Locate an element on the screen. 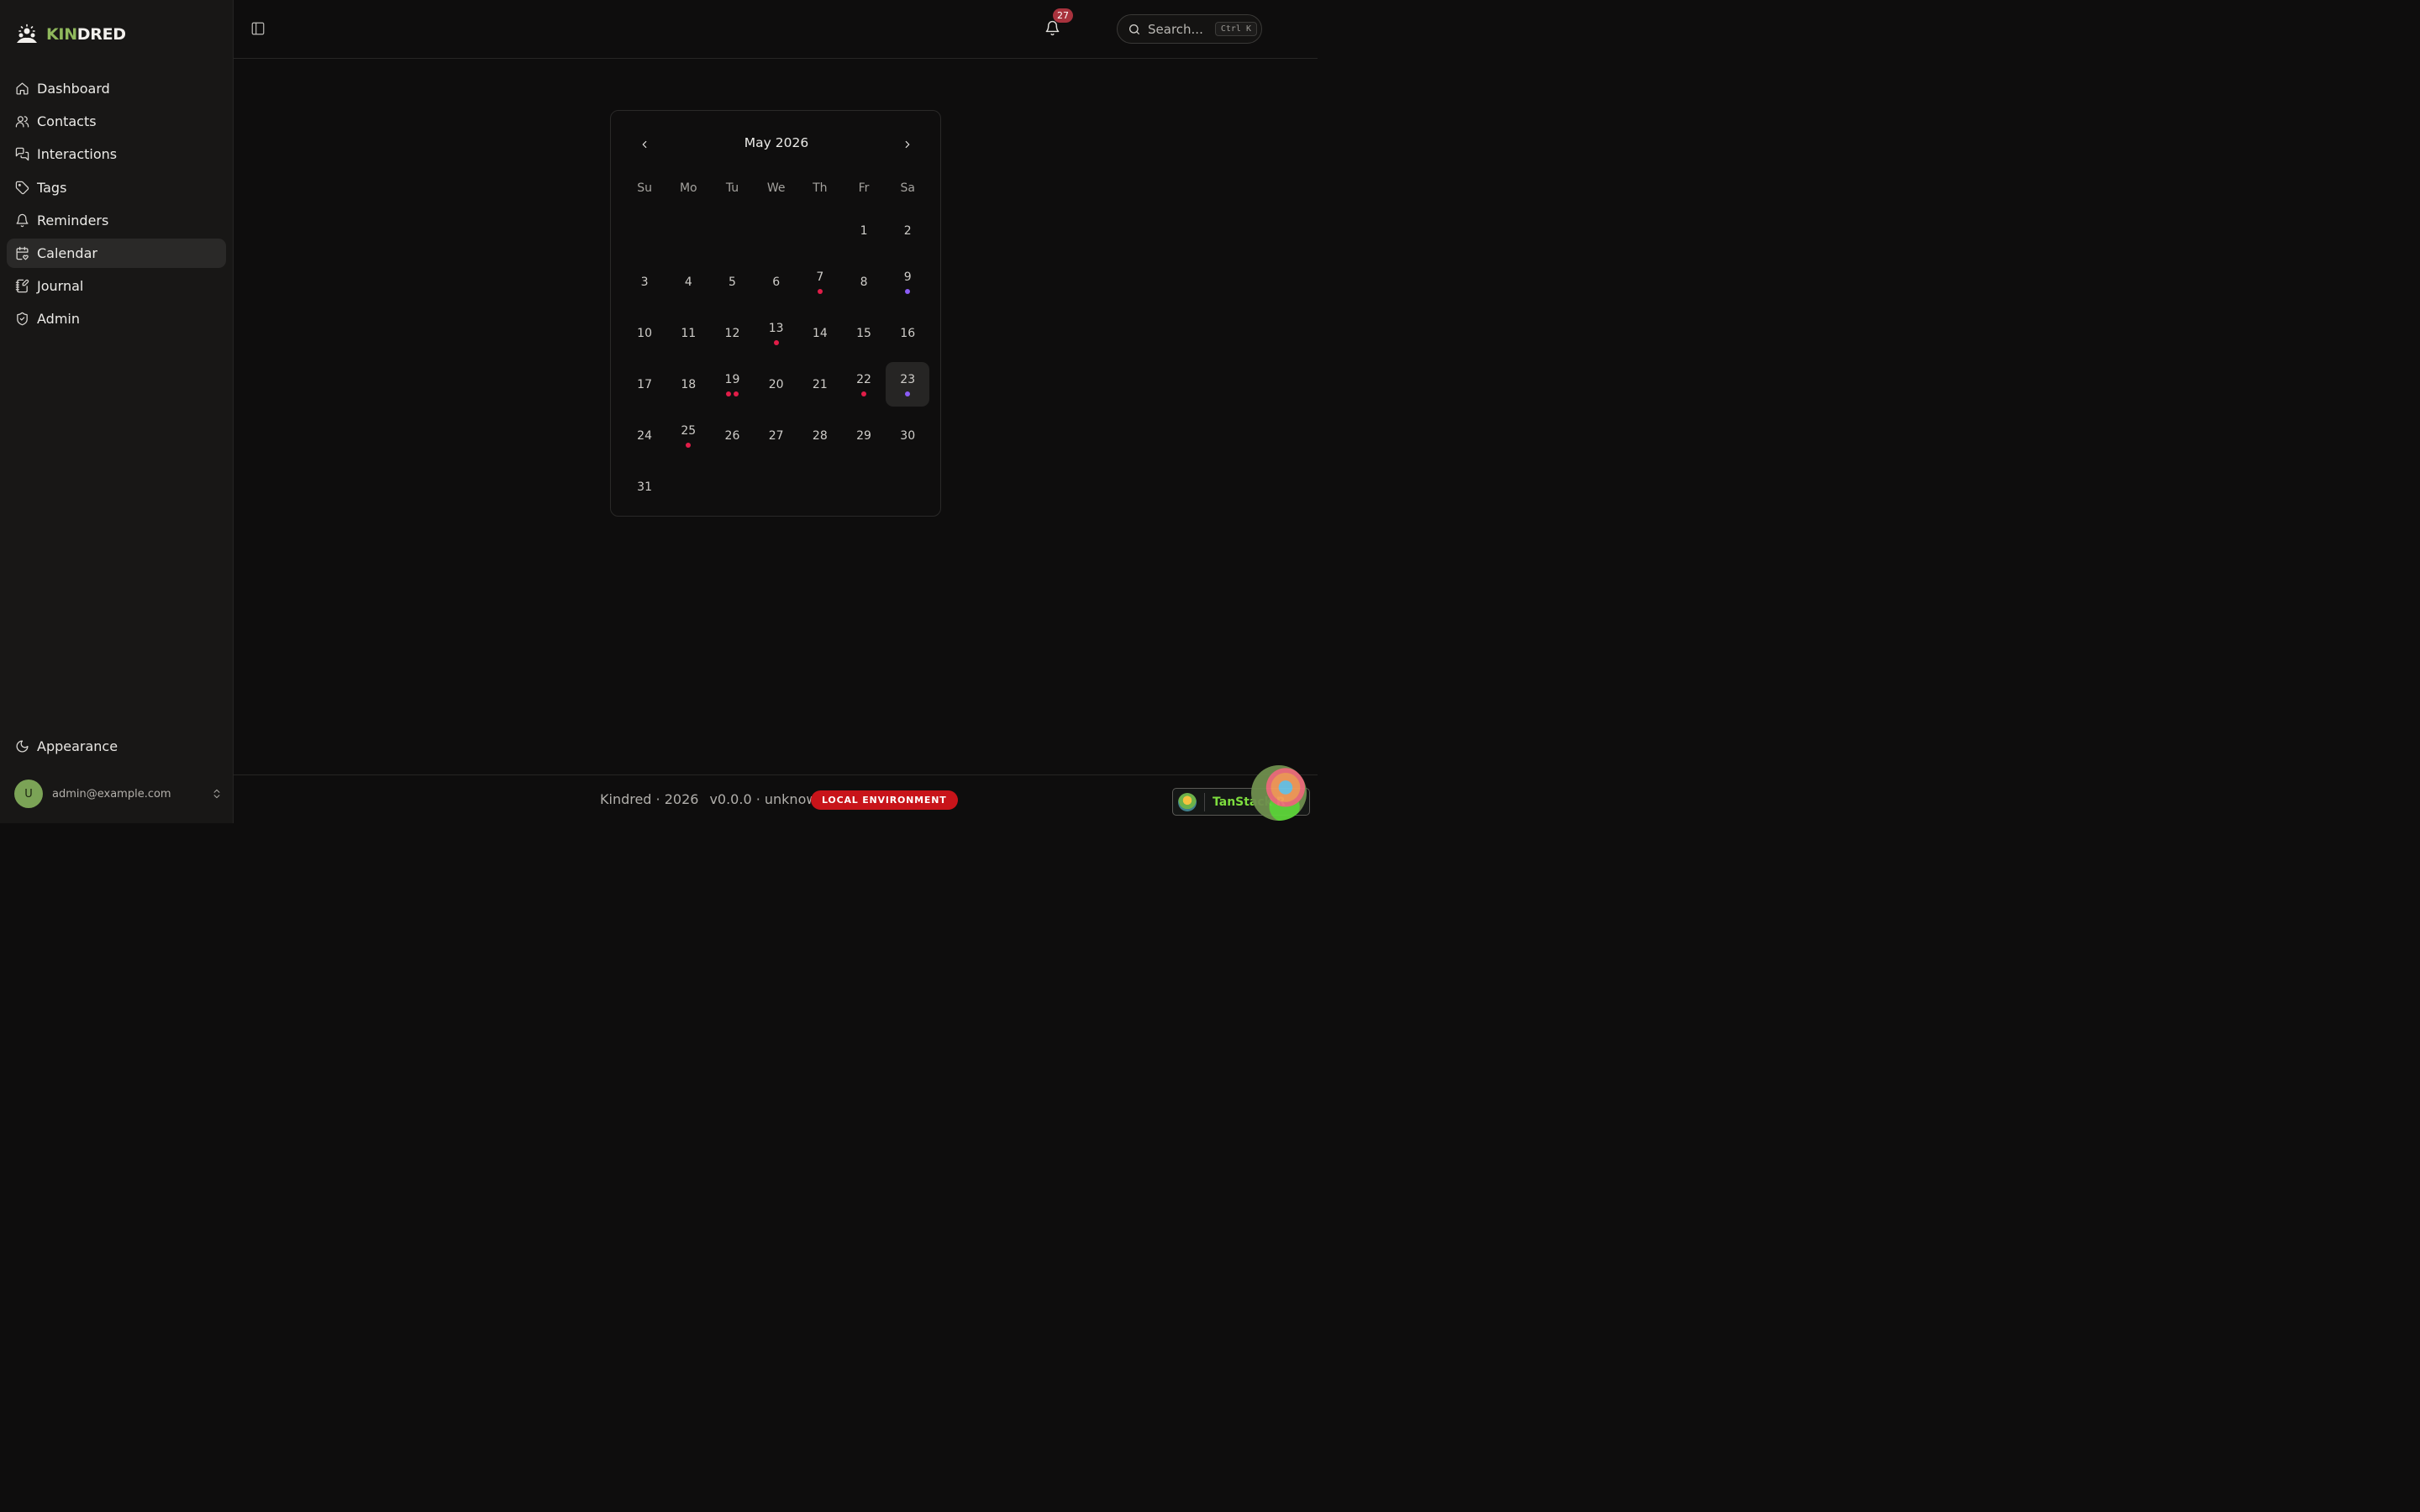  calendar-day-25: 25 is located at coordinates (688, 435).